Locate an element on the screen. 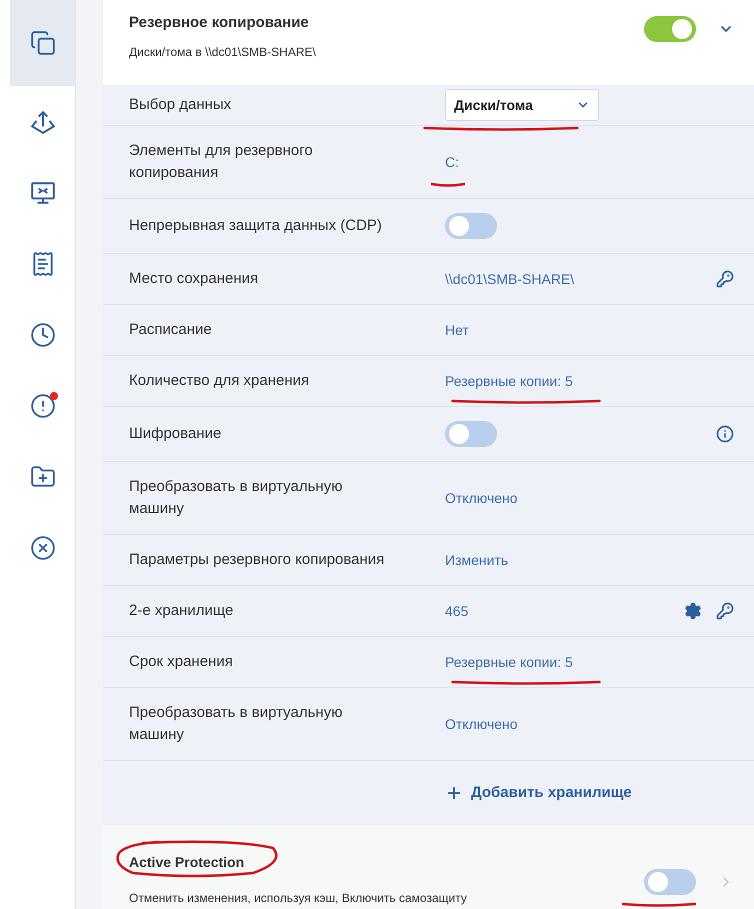 The height and width of the screenshot is (909, 754). section-subtitle: Диски/тома в \\dc01\SMB-SHARE\ is located at coordinates (223, 52).